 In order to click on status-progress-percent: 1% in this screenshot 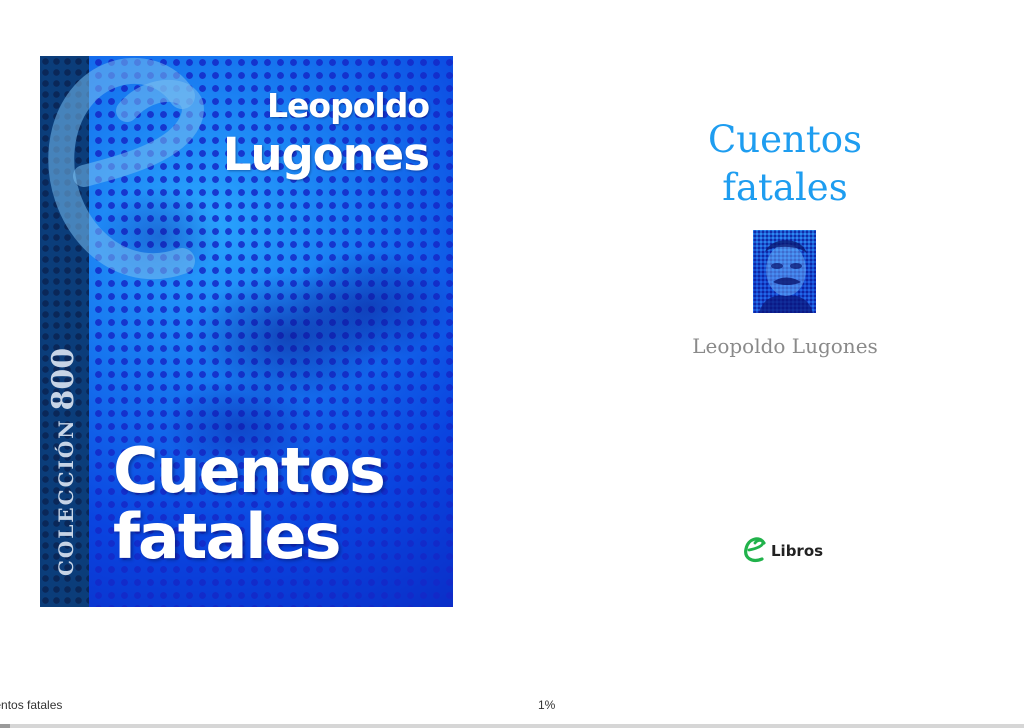, I will do `click(547, 705)`.